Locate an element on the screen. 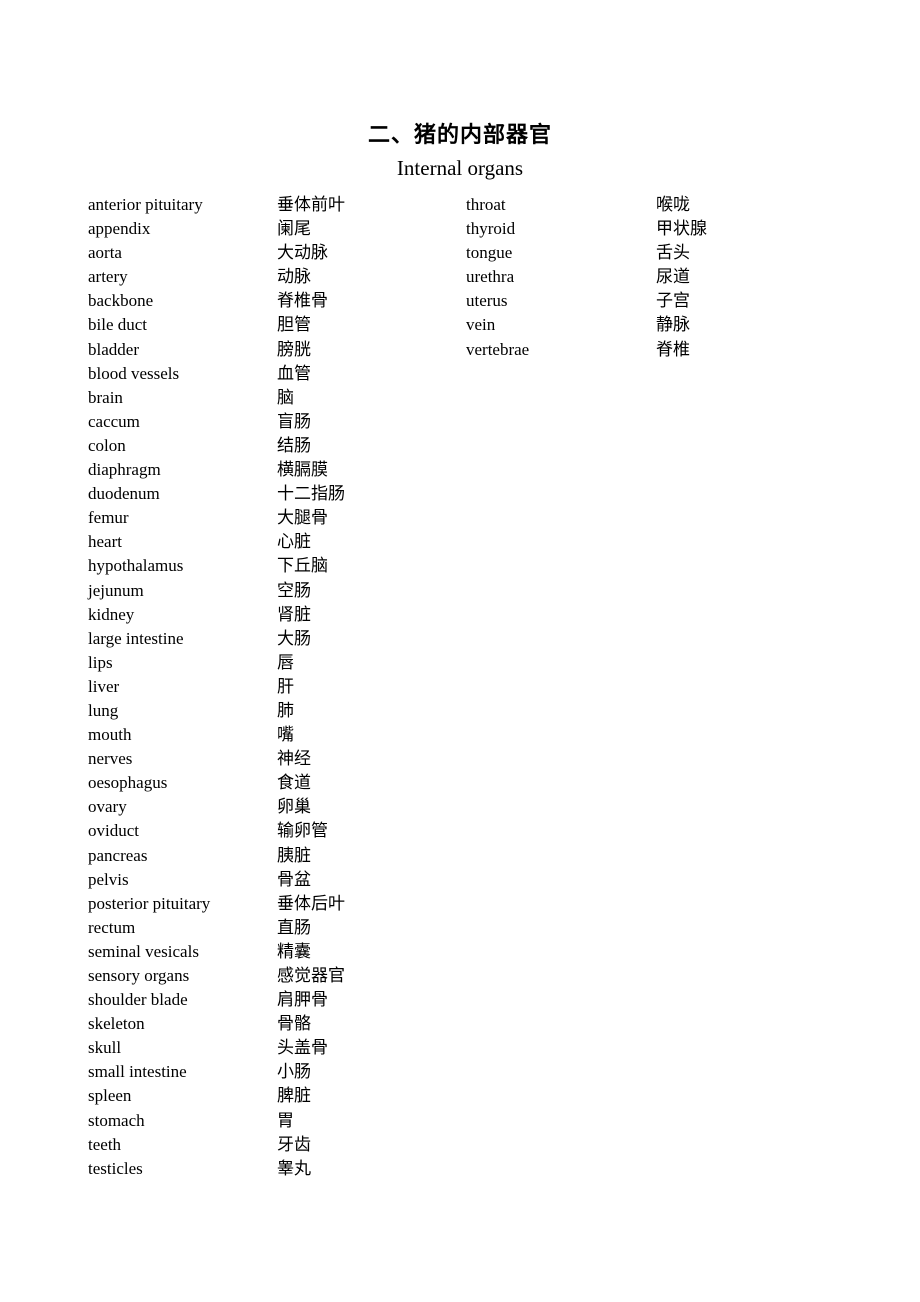 The image size is (920, 1302). chinese-term: 头盖骨 is located at coordinates (302, 1048).